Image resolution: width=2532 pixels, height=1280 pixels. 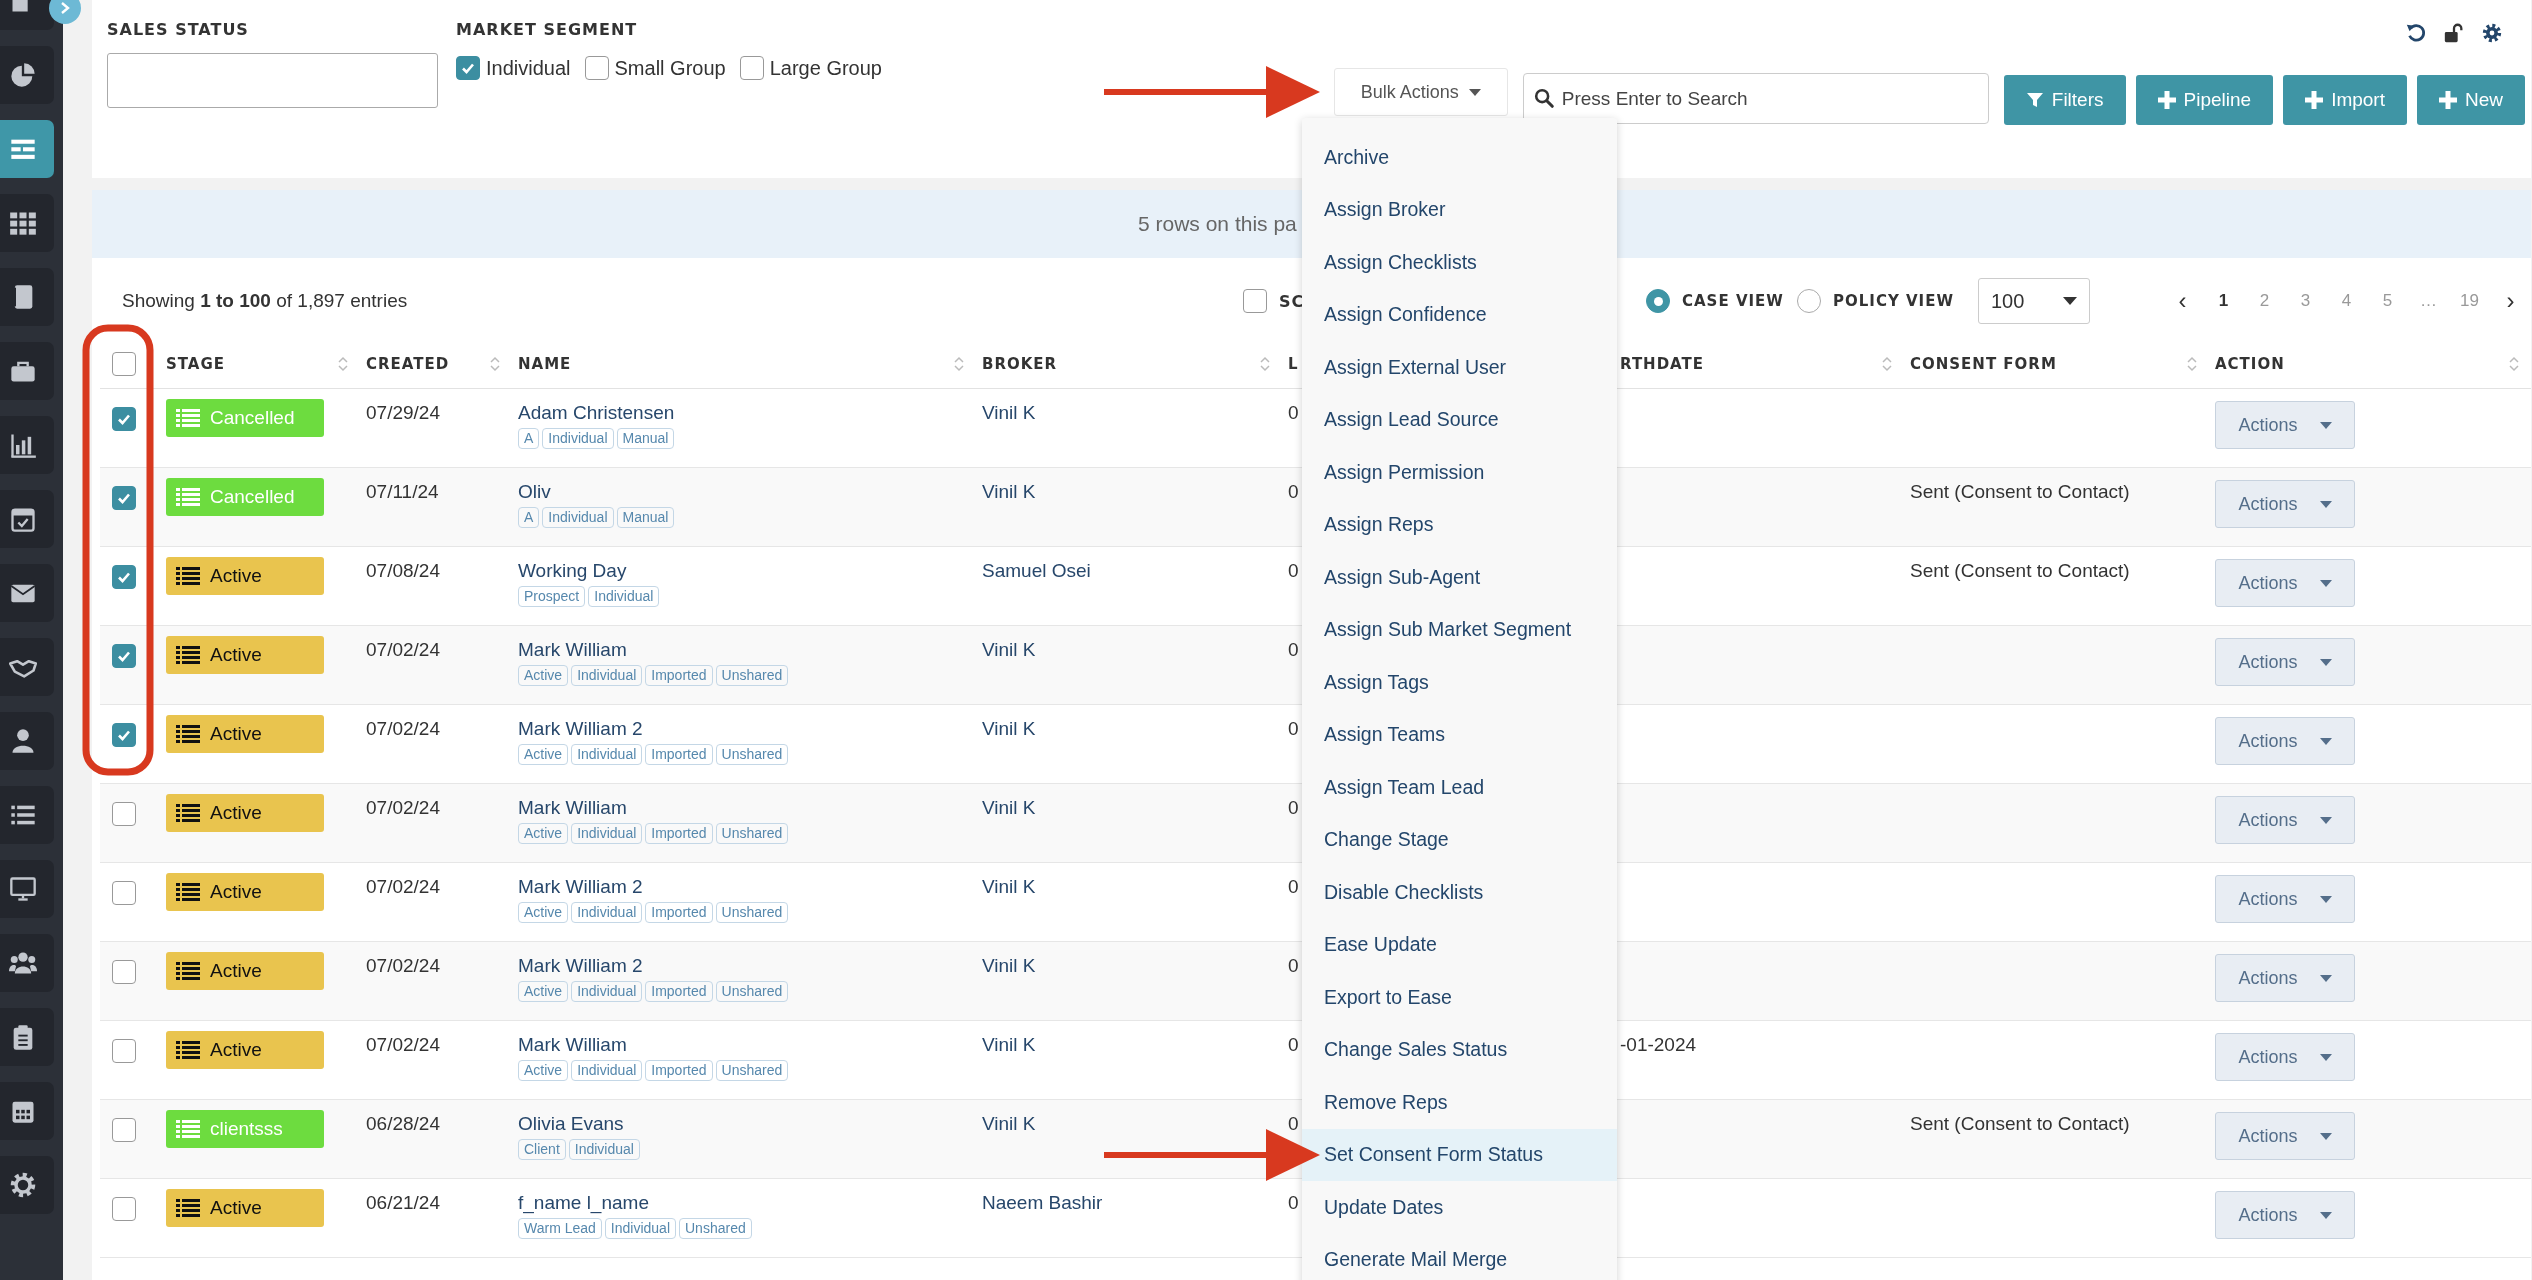 I want to click on menu-item: Change Sales Status, so click(x=1459, y=1049).